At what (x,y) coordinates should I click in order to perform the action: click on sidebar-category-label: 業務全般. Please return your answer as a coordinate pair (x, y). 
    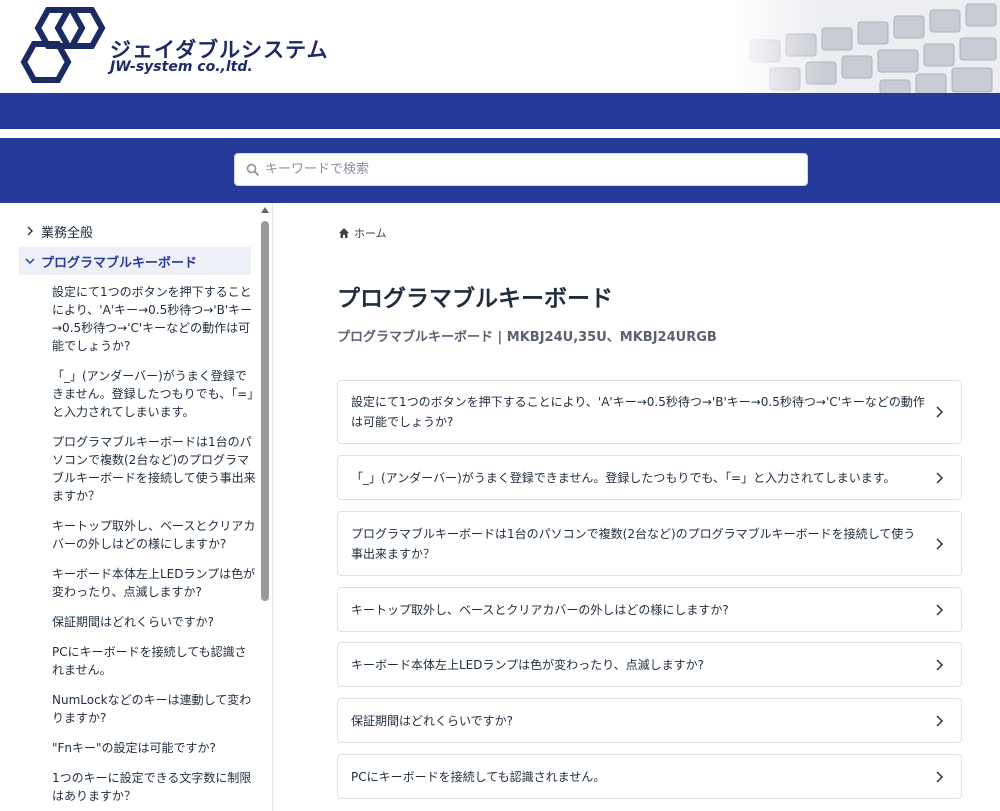
    Looking at the image, I should click on (67, 233).